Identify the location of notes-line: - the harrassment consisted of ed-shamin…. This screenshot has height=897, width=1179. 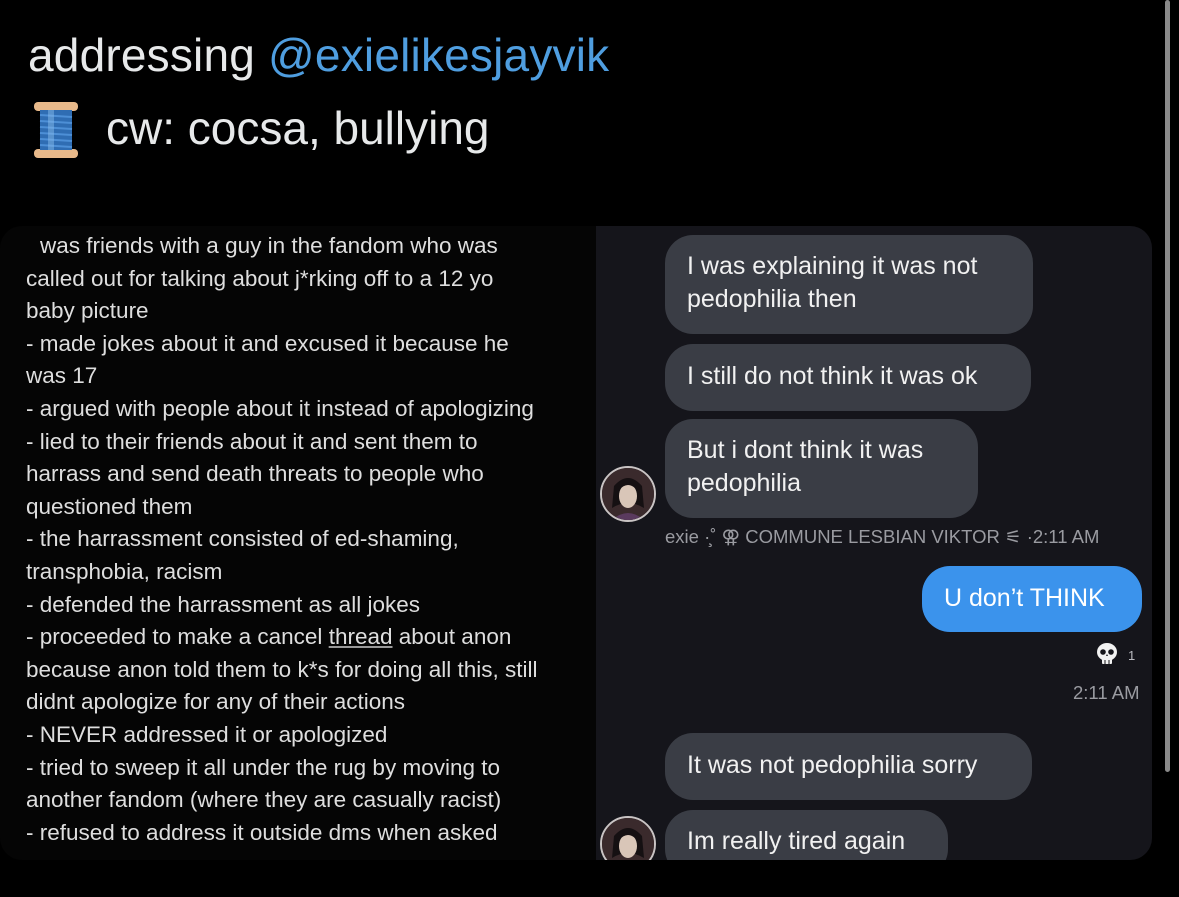
(242, 539).